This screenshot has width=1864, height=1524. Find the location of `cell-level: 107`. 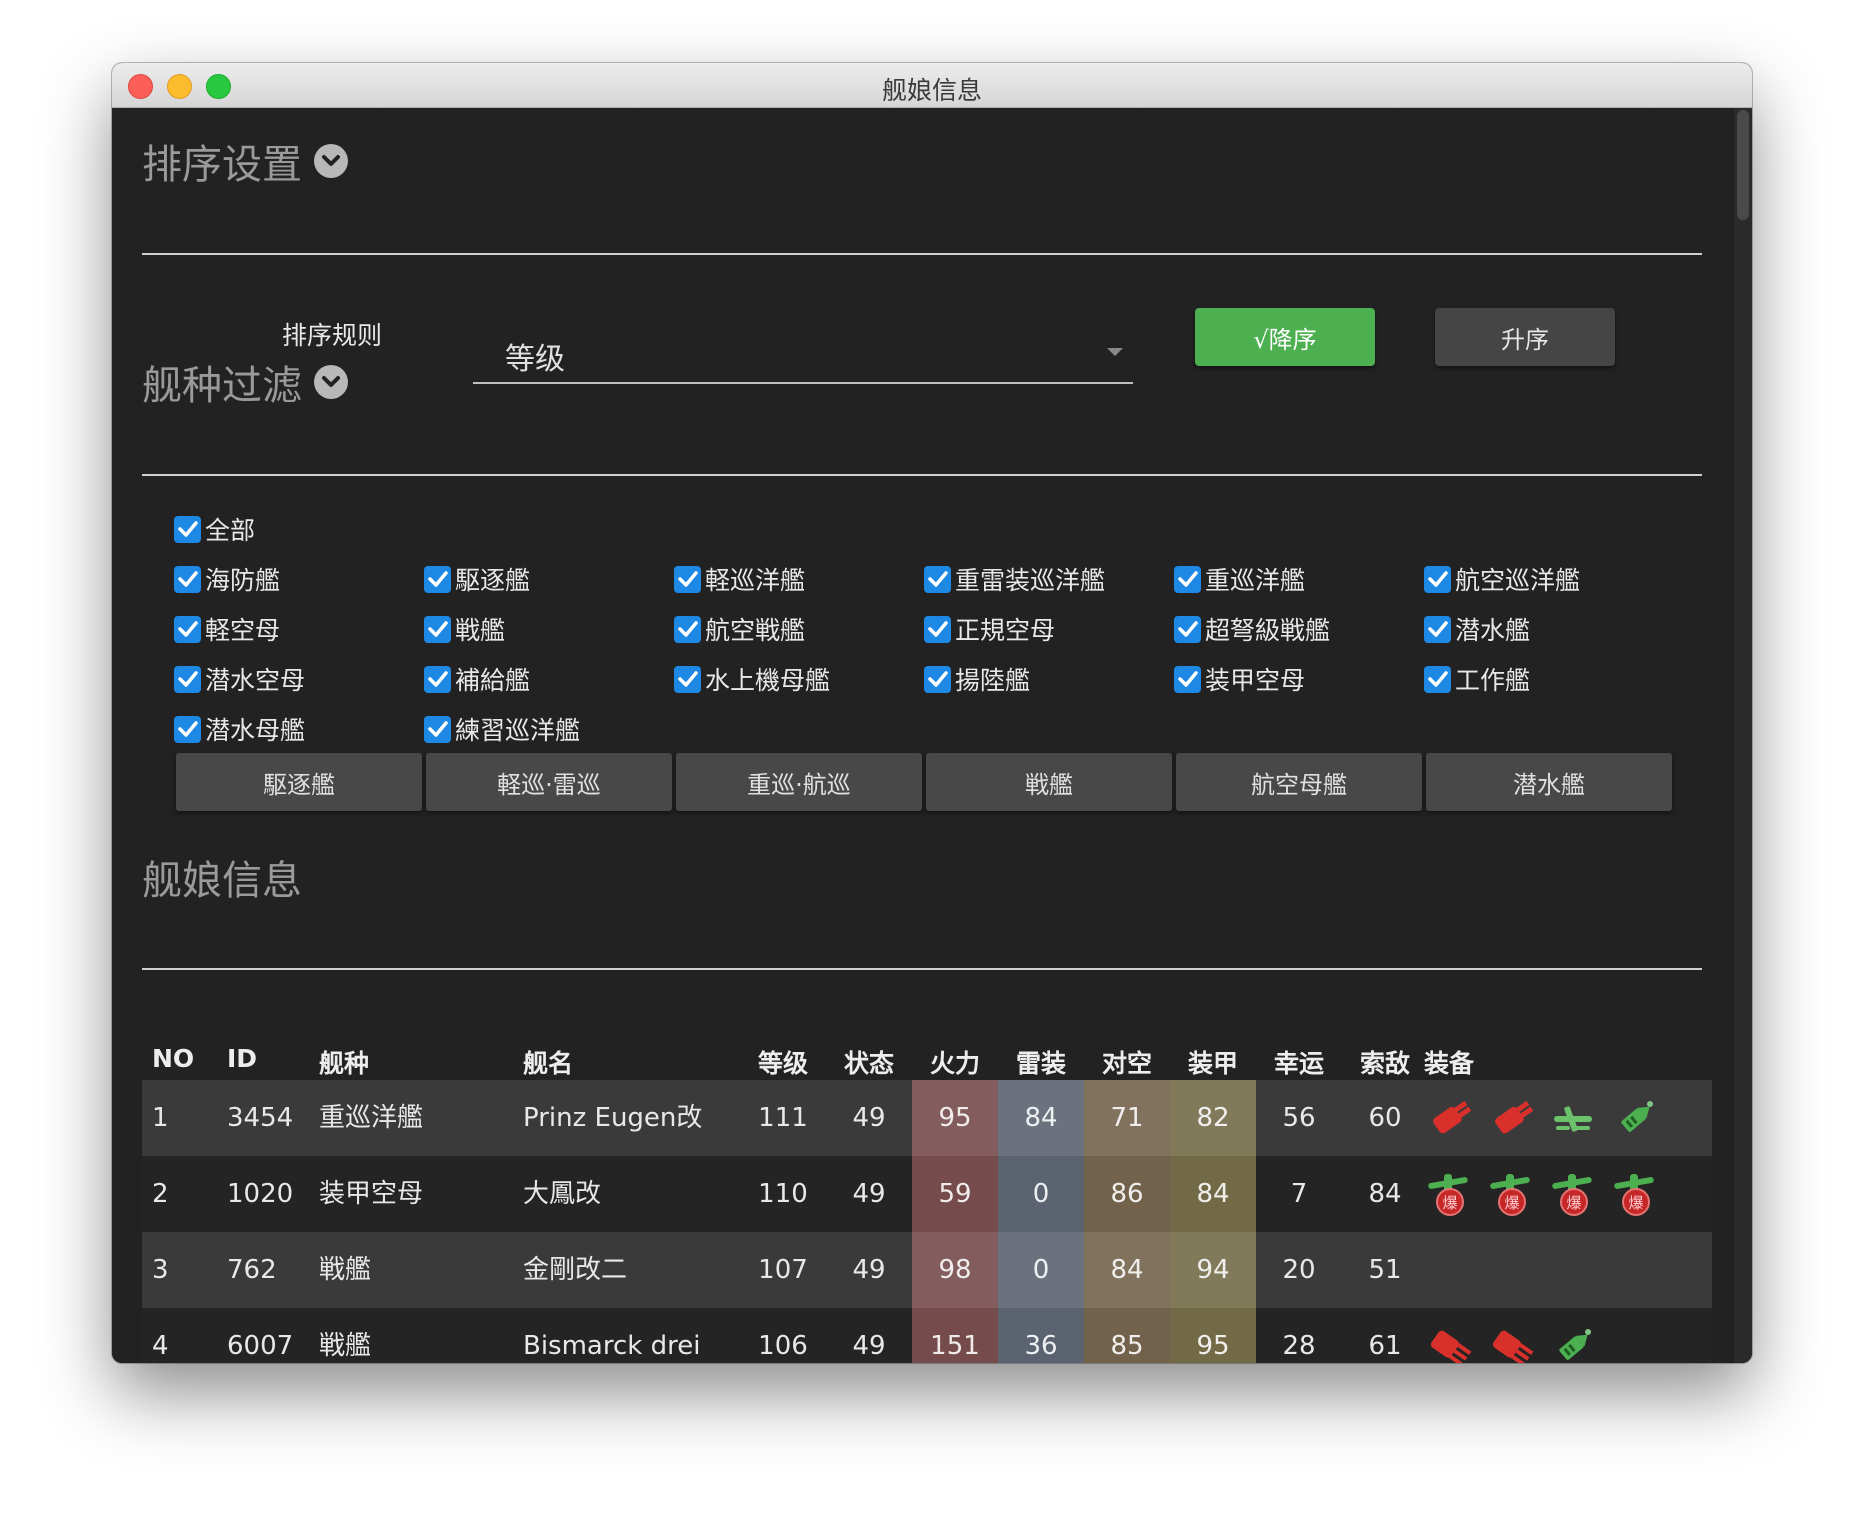

cell-level: 107 is located at coordinates (783, 1270).